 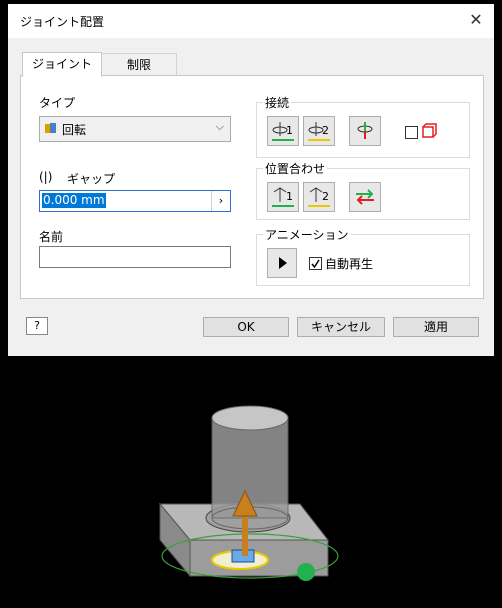 I want to click on play-icon, so click(x=283, y=263).